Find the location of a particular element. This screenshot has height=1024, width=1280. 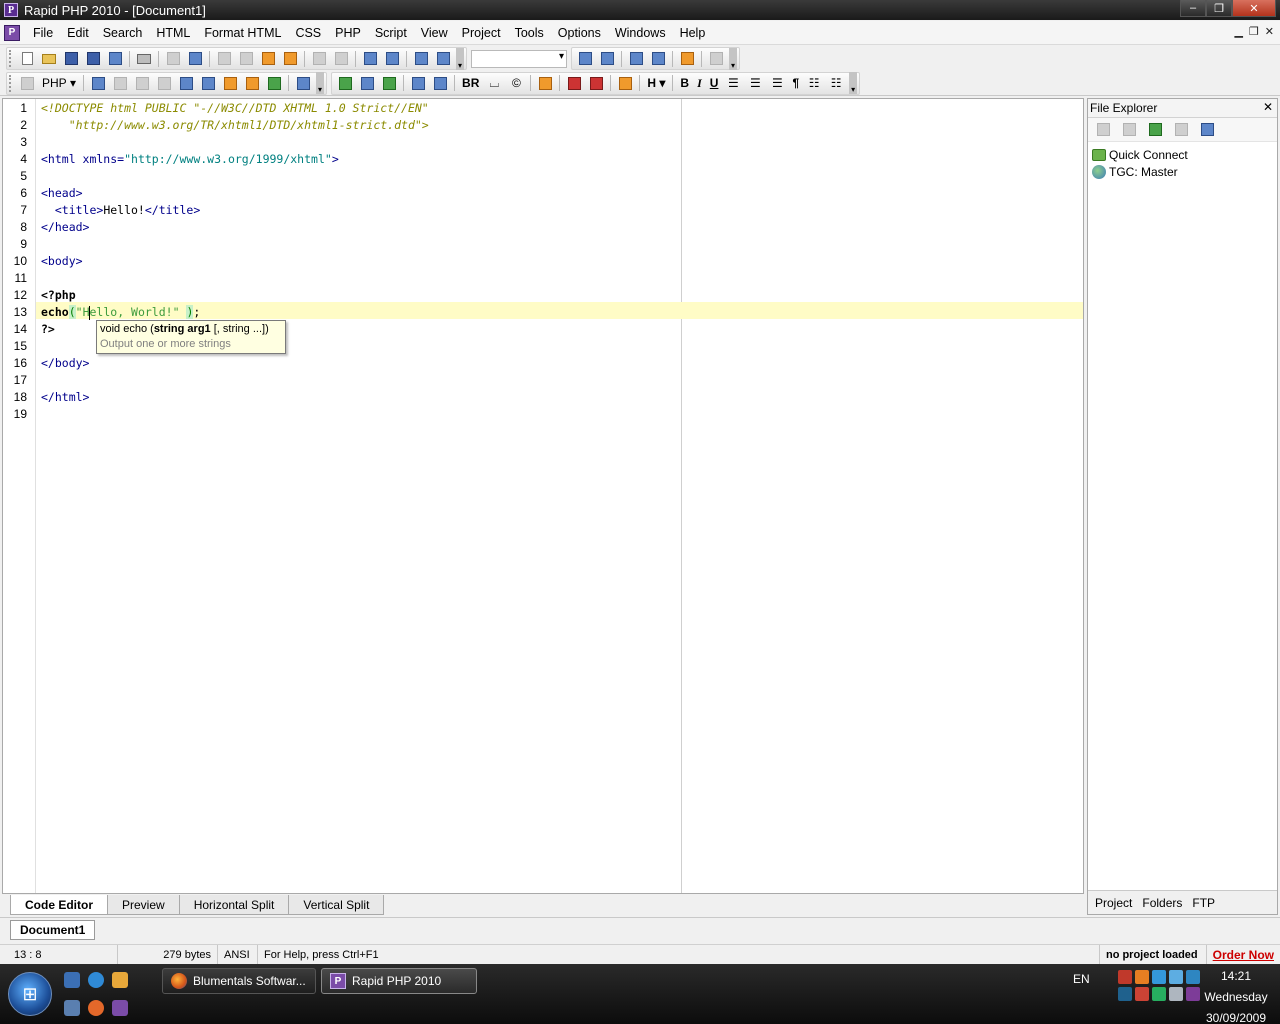

validate-button is located at coordinates (574, 83).